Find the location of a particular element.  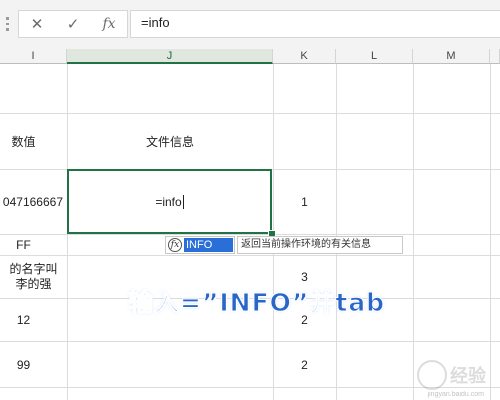

cell-k3: 1 is located at coordinates (304, 202).